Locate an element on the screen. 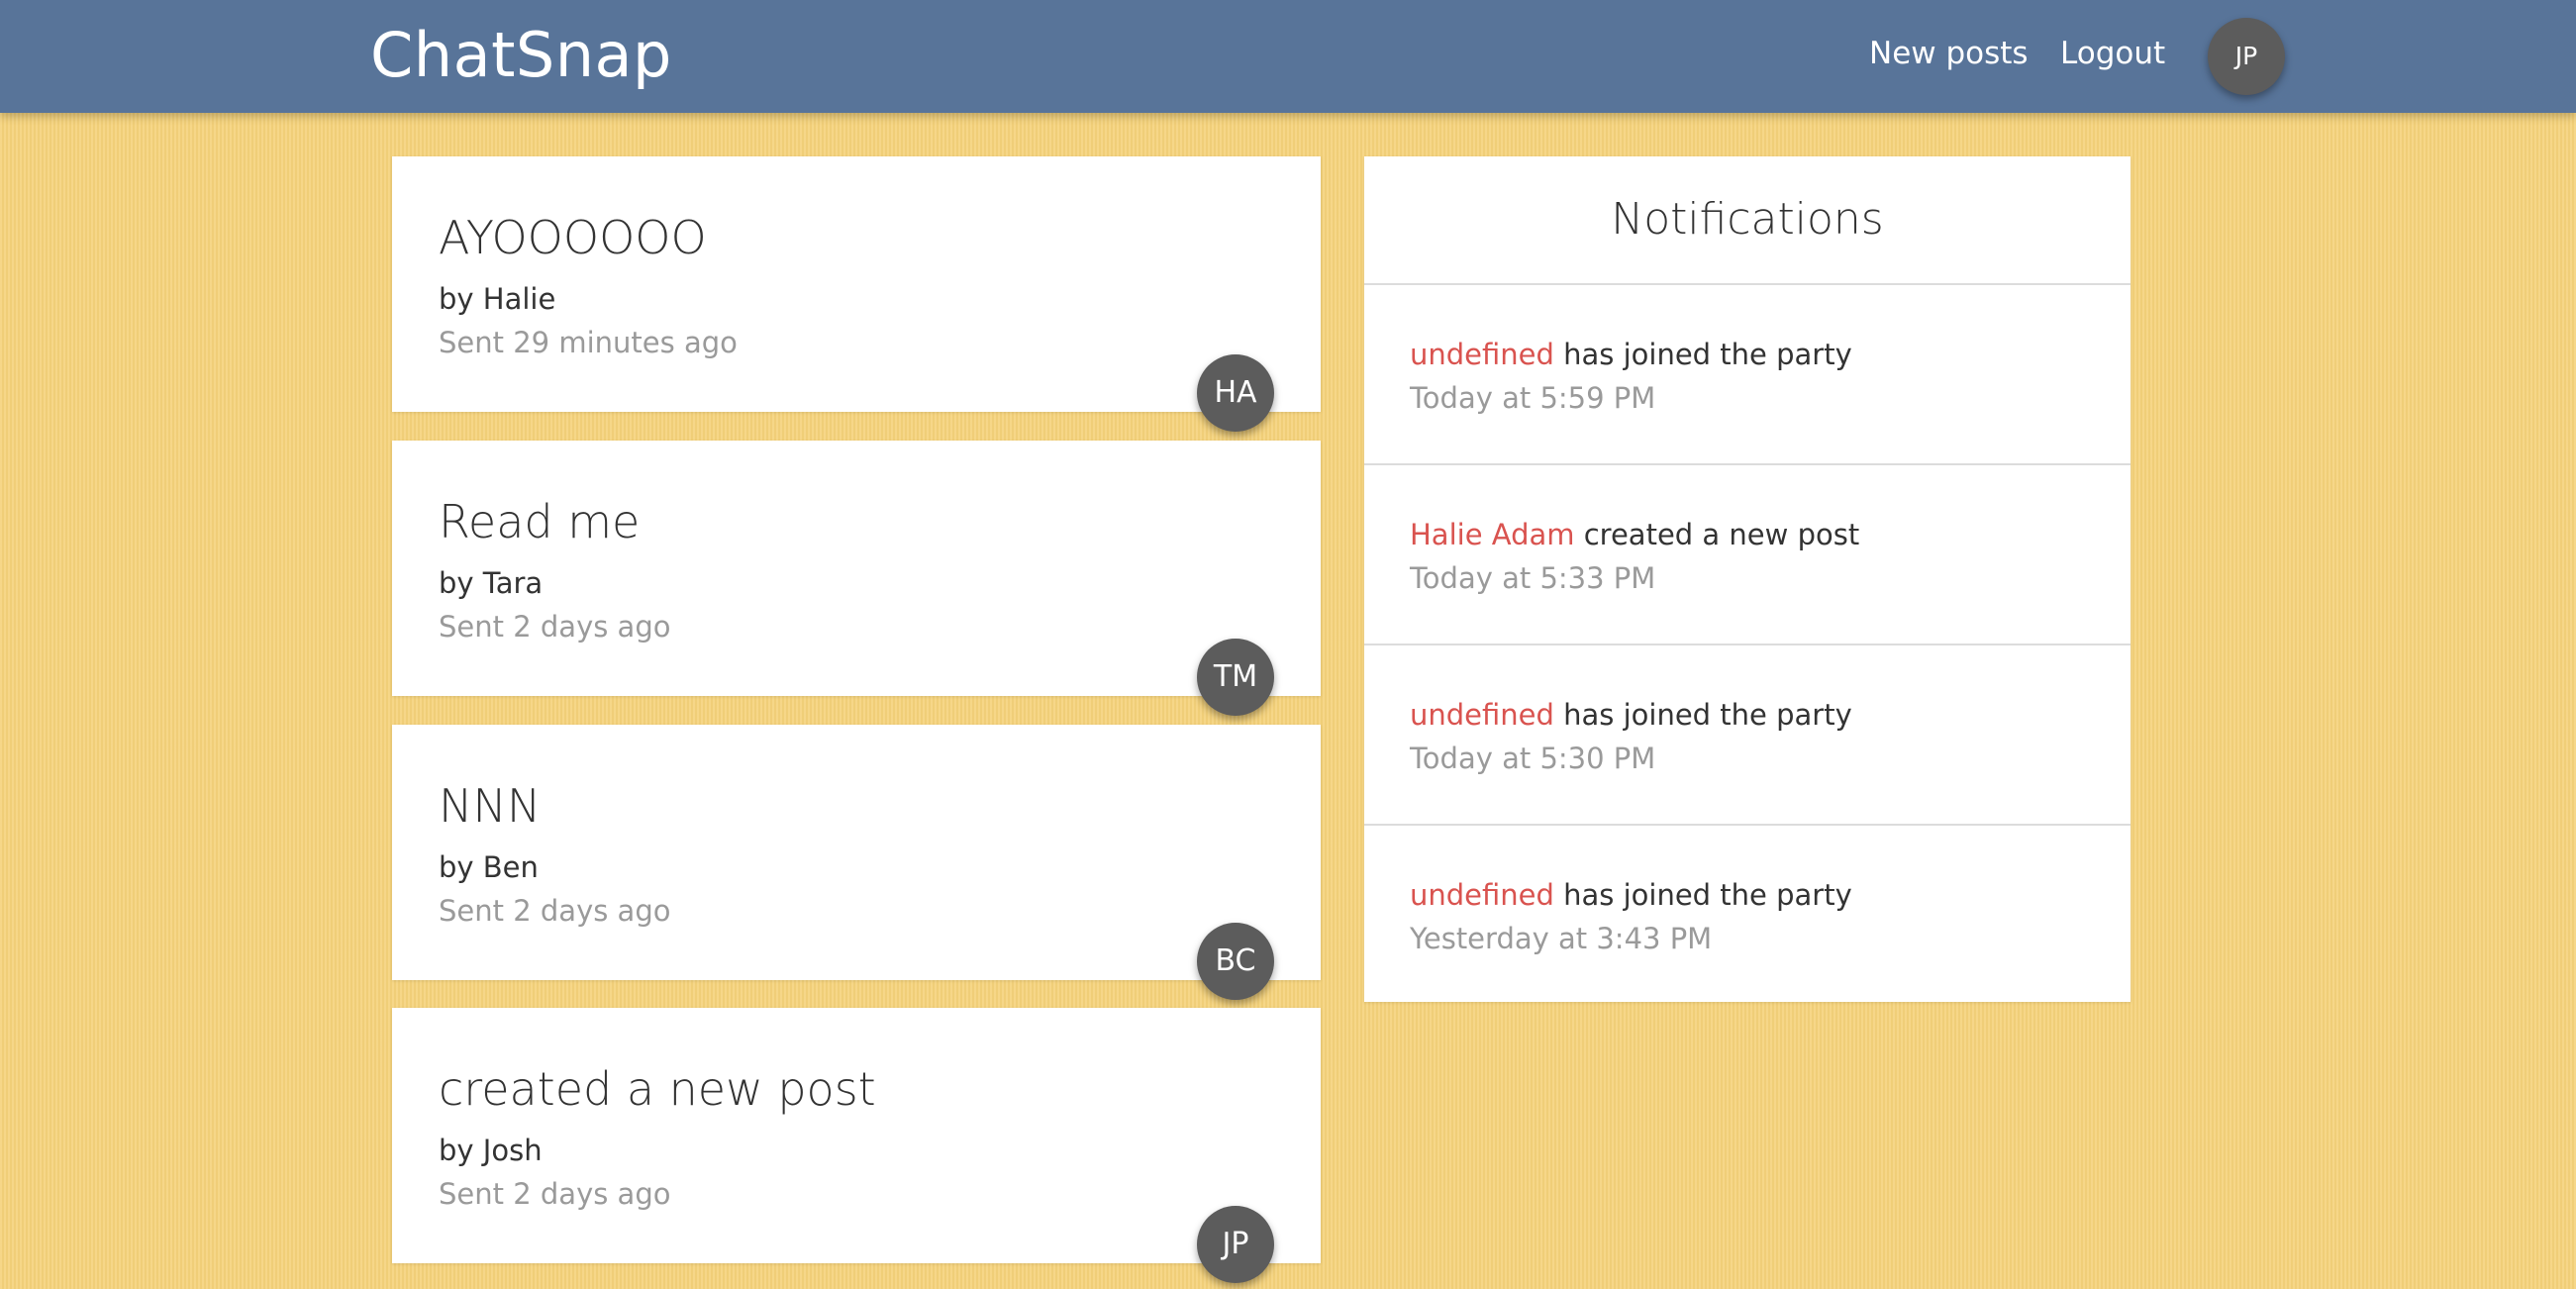 Image resolution: width=2576 pixels, height=1289 pixels. post-title: NNN is located at coordinates (491, 806).